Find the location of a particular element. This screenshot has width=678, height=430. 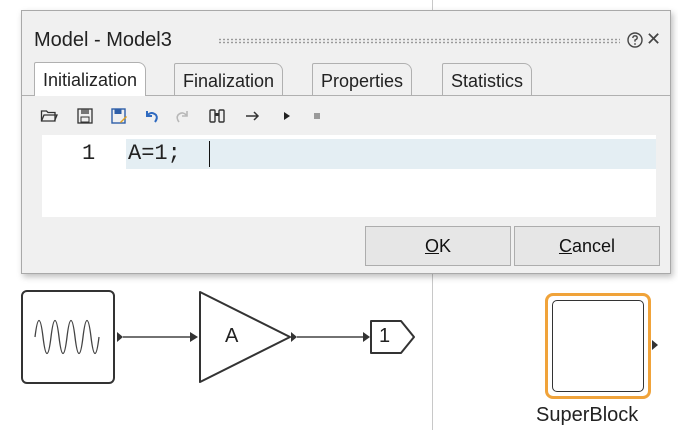

gain-input-arrow is located at coordinates (194, 337).